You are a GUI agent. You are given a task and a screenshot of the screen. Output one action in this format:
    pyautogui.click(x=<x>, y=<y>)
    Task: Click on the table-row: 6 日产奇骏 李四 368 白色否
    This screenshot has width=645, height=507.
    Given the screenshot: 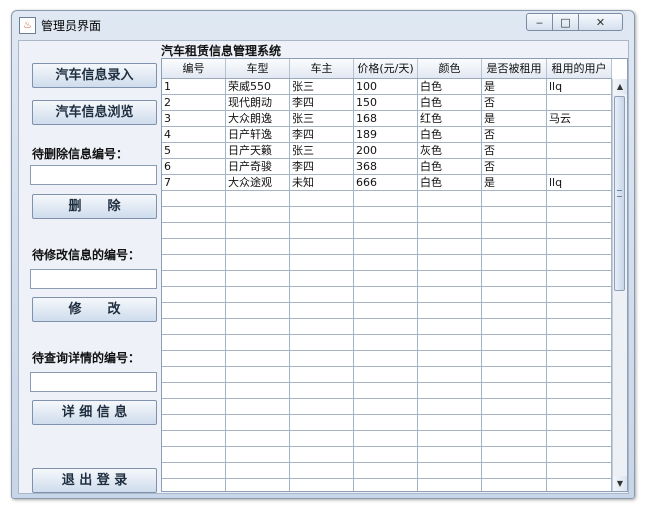 What is the action you would take?
    pyautogui.click(x=387, y=167)
    